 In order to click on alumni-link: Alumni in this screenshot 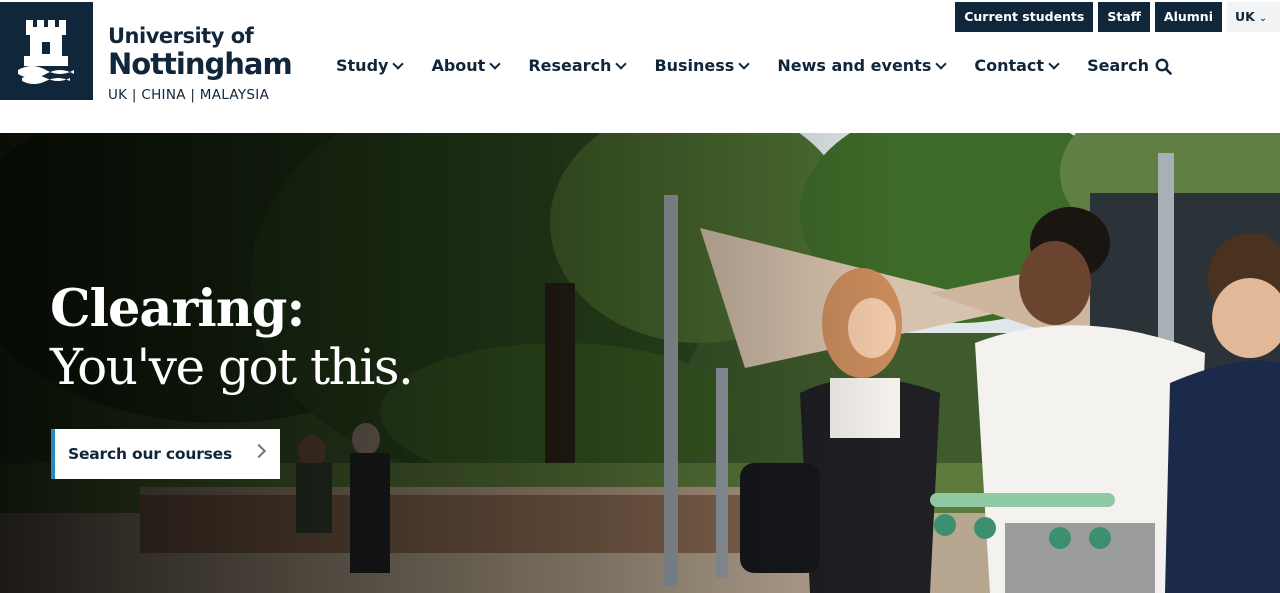, I will do `click(1188, 17)`.